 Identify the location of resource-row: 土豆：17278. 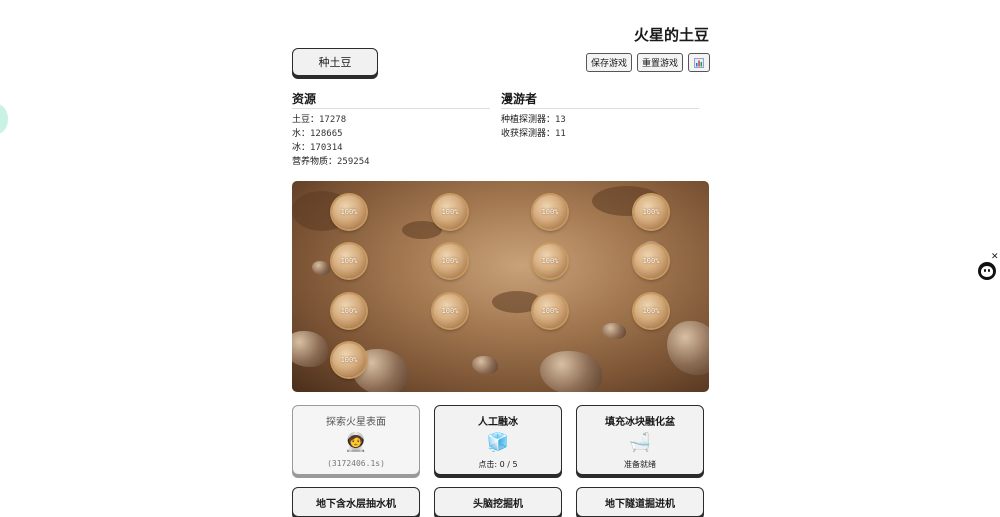
(319, 120).